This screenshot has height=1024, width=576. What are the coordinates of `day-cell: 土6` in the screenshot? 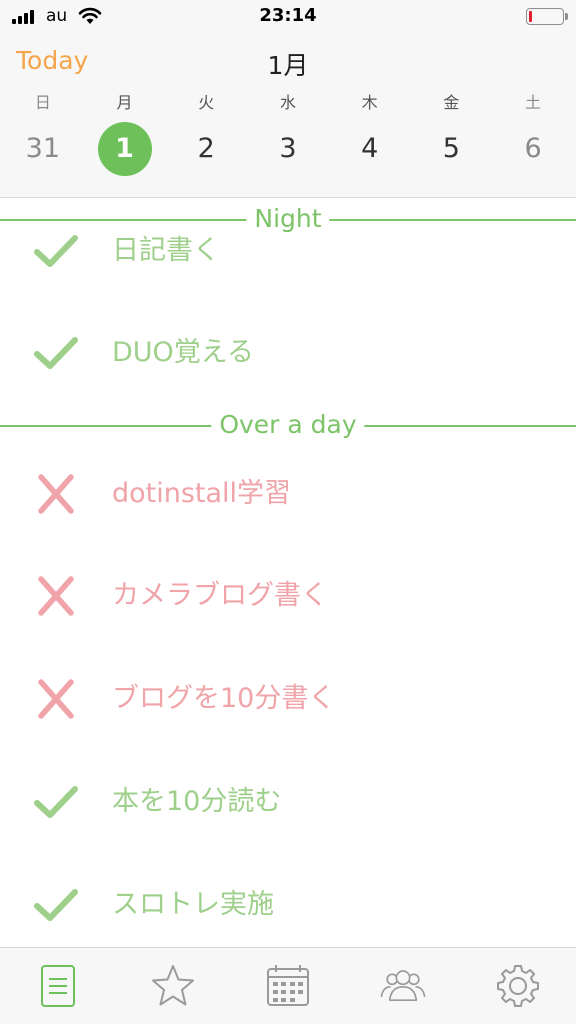 It's located at (533, 133).